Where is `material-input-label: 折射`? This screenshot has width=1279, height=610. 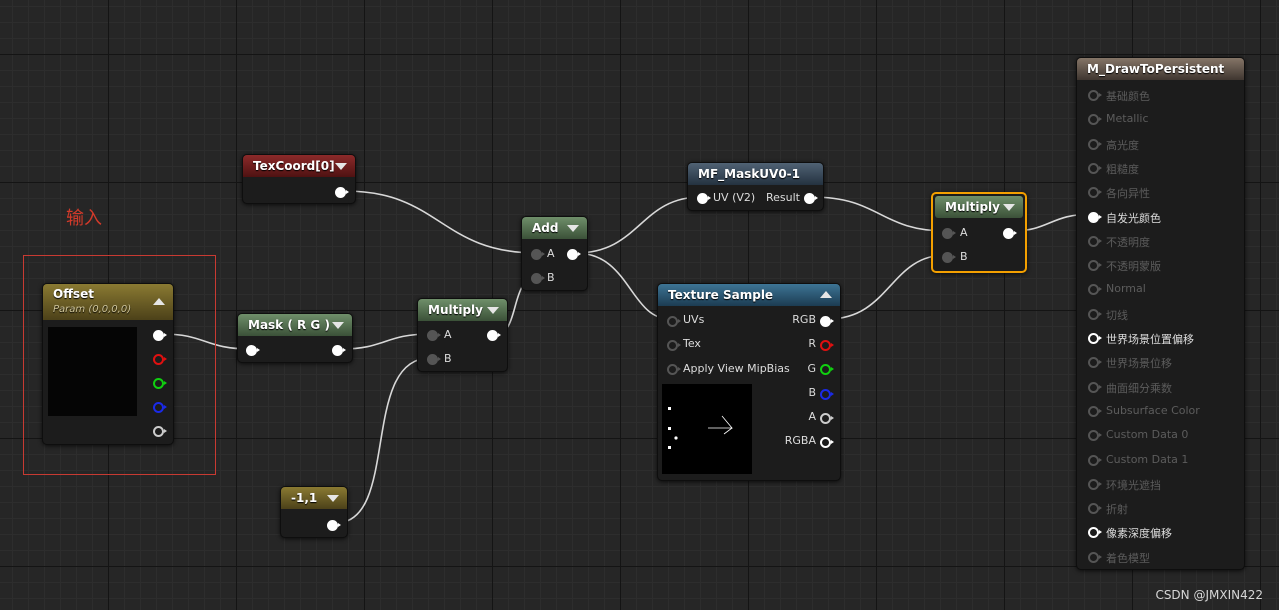 material-input-label: 折射 is located at coordinates (1117, 510).